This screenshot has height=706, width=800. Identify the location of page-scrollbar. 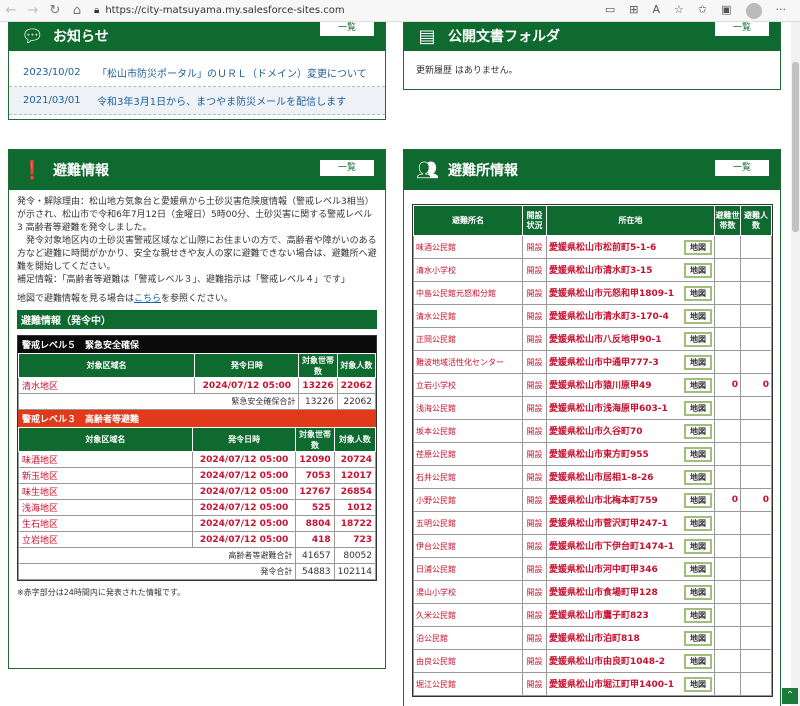
(795, 364).